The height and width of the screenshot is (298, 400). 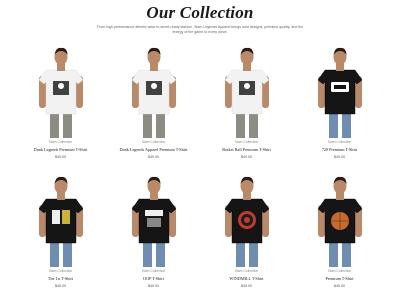 I want to click on oop-graphic, so click(x=153, y=218).